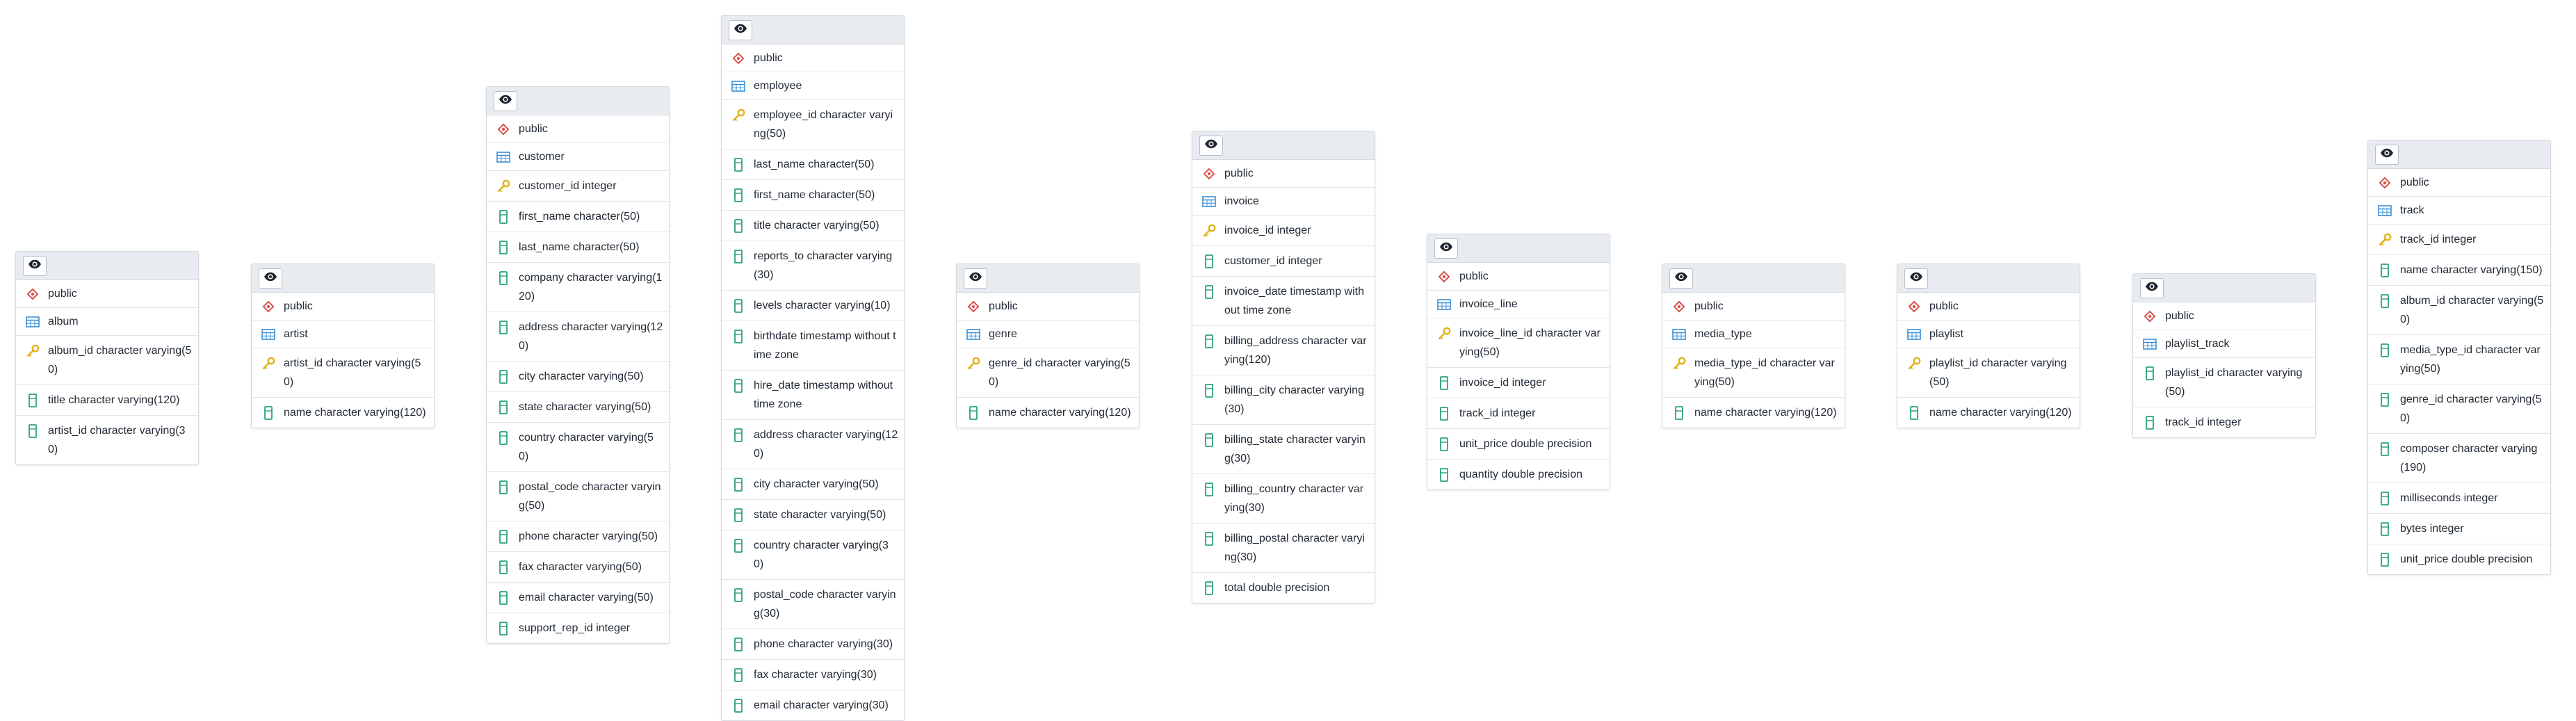 This screenshot has height=721, width=2576. Describe the element at coordinates (568, 186) in the screenshot. I see `column-definition: customer_id integer` at that location.